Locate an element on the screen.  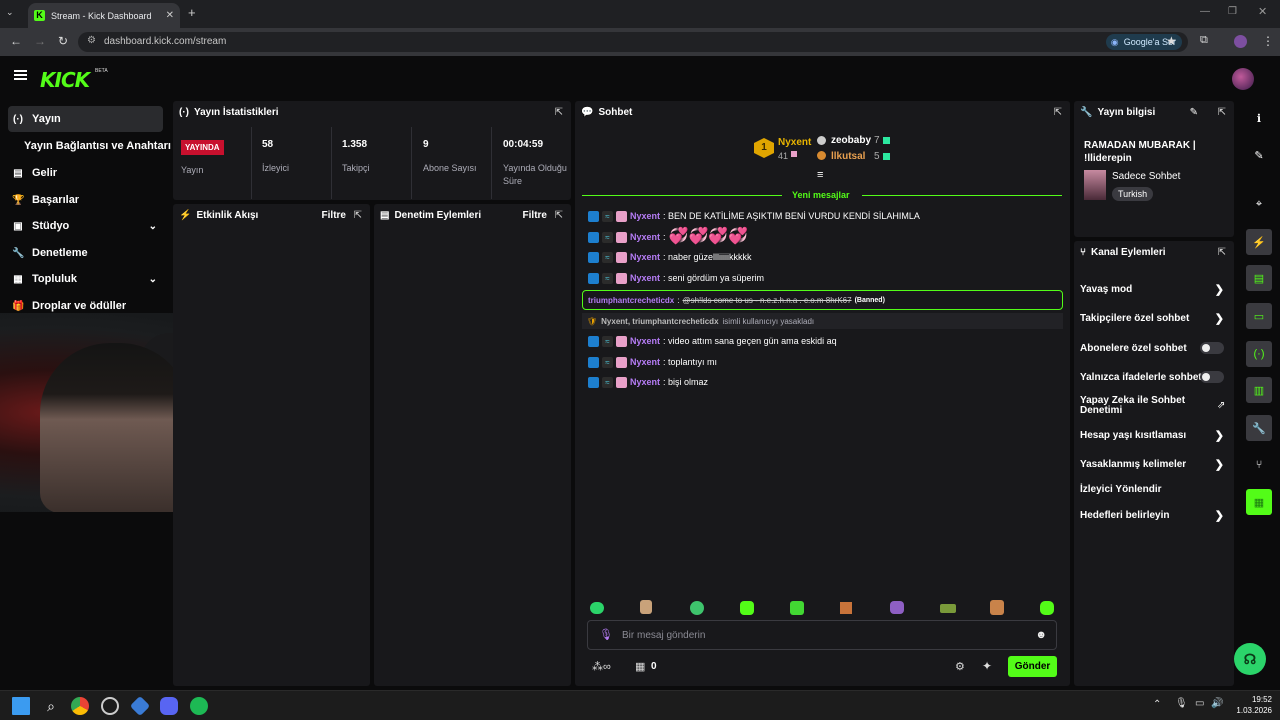
browser-menu-icon: ⋮ is located at coordinates (1268, 41).